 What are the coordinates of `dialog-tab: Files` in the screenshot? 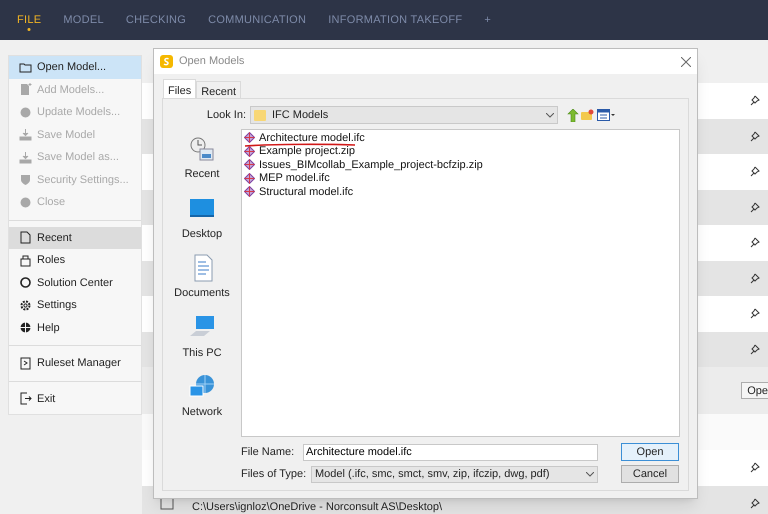 It's located at (179, 89).